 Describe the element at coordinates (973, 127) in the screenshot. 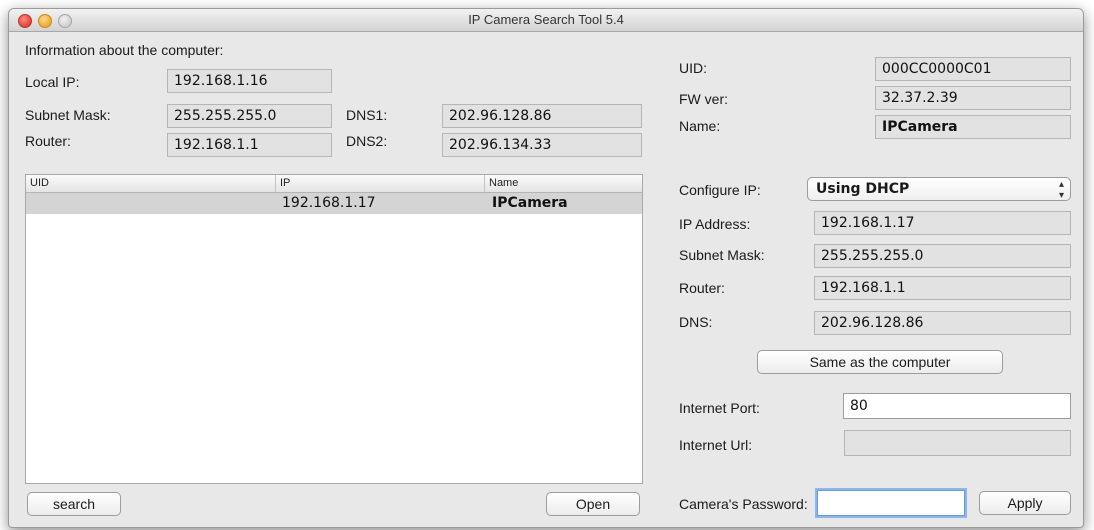

I see `name-field: IPCamera` at that location.